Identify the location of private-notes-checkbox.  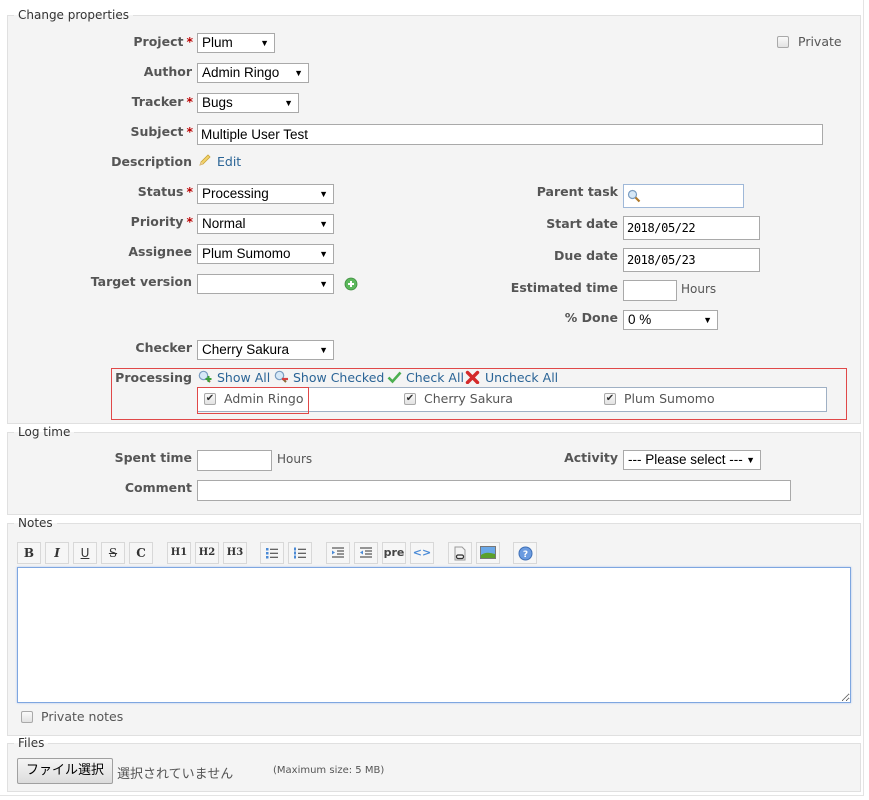
(27, 717).